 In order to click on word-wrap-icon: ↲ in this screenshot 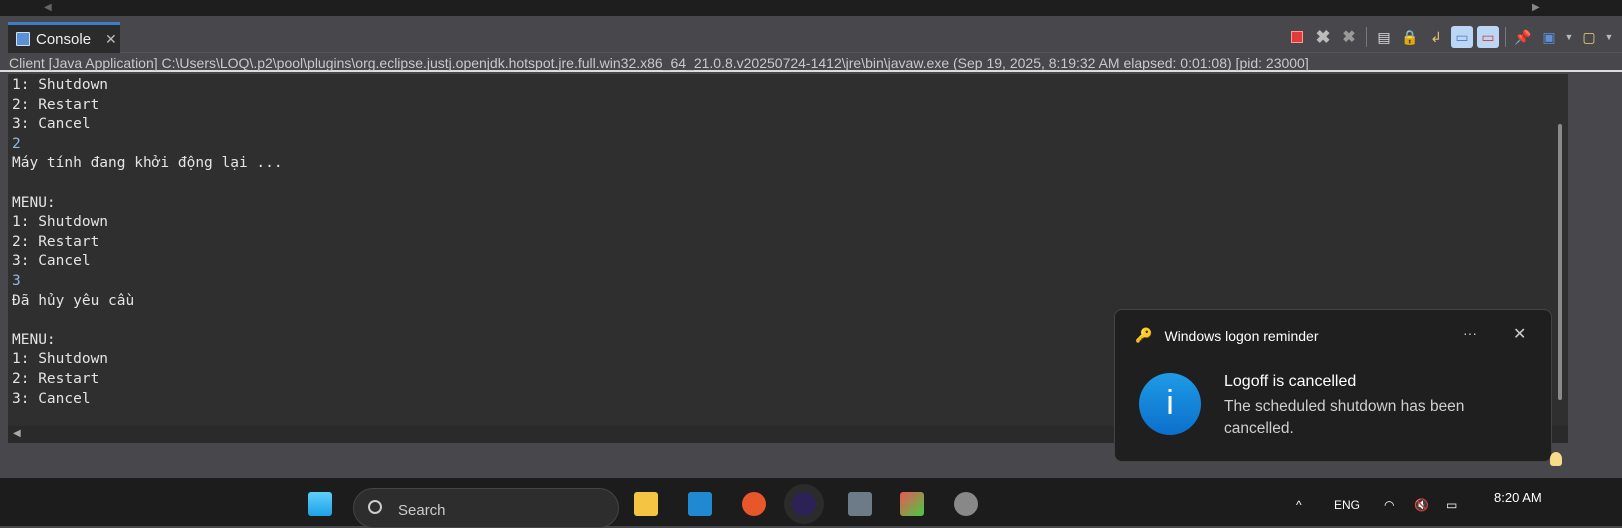, I will do `click(1436, 37)`.